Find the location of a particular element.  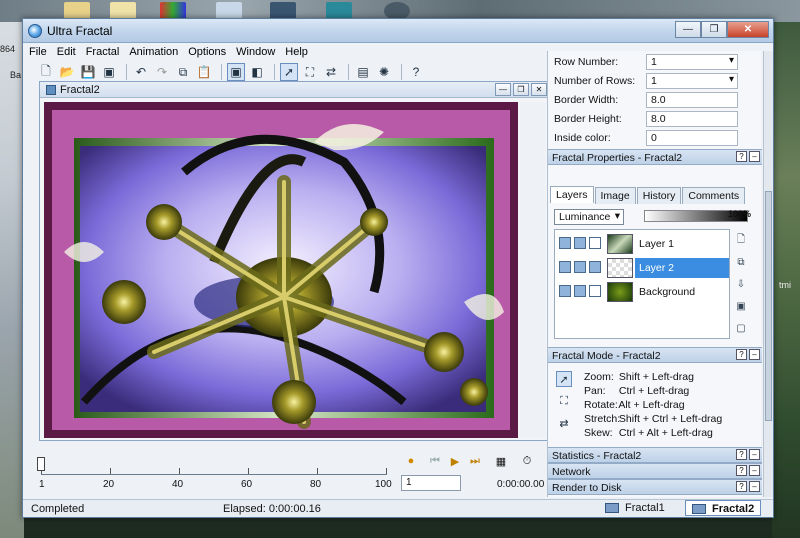

timeline-thumb is located at coordinates (41, 464).